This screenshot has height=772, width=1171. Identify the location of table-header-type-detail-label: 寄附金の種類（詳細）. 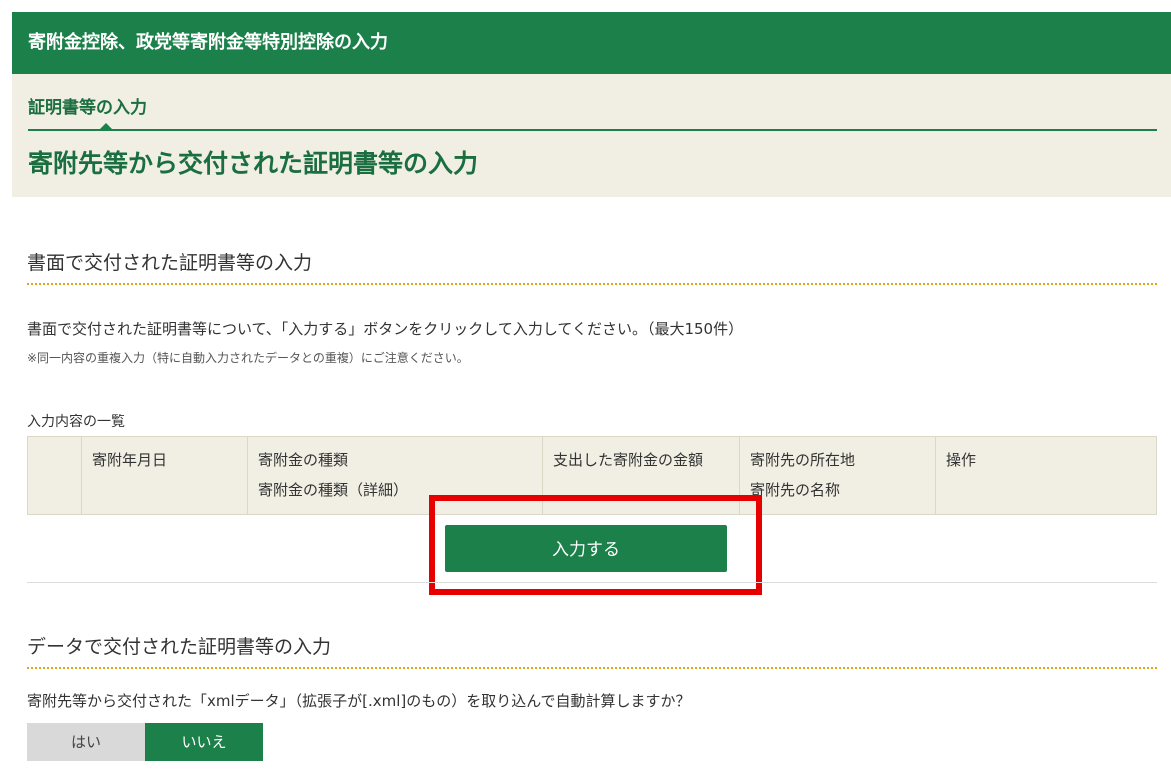
(333, 490).